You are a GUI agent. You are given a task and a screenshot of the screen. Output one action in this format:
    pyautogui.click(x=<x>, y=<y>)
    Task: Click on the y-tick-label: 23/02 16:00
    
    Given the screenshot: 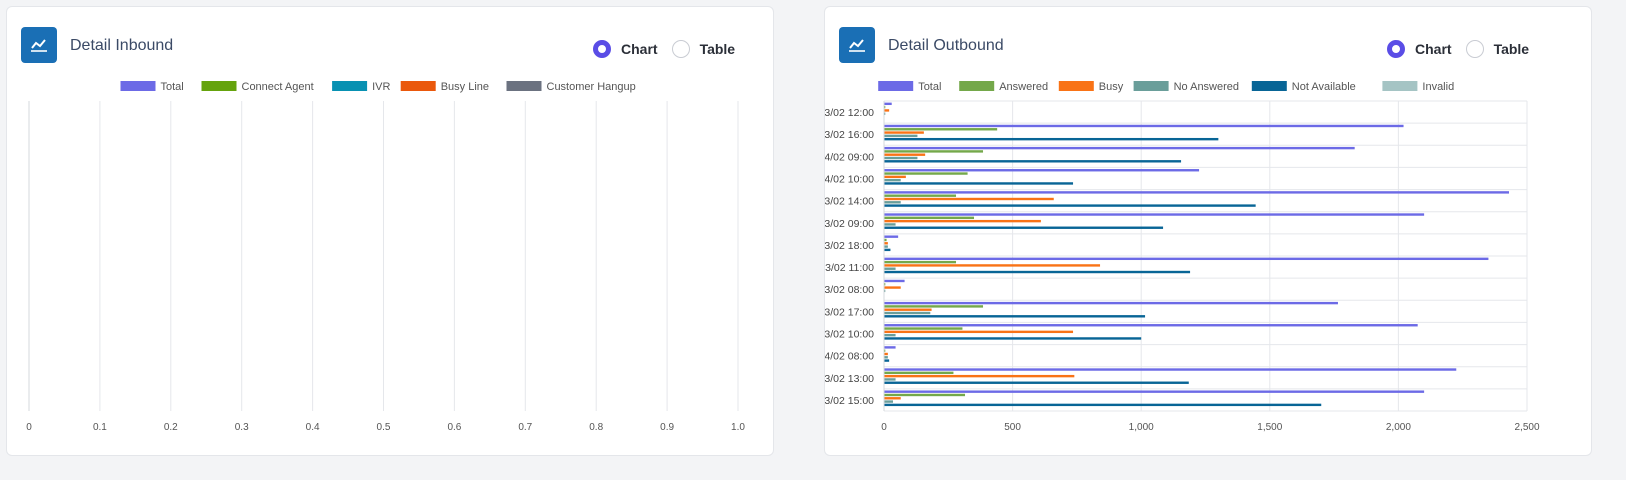 What is the action you would take?
    pyautogui.click(x=849, y=135)
    